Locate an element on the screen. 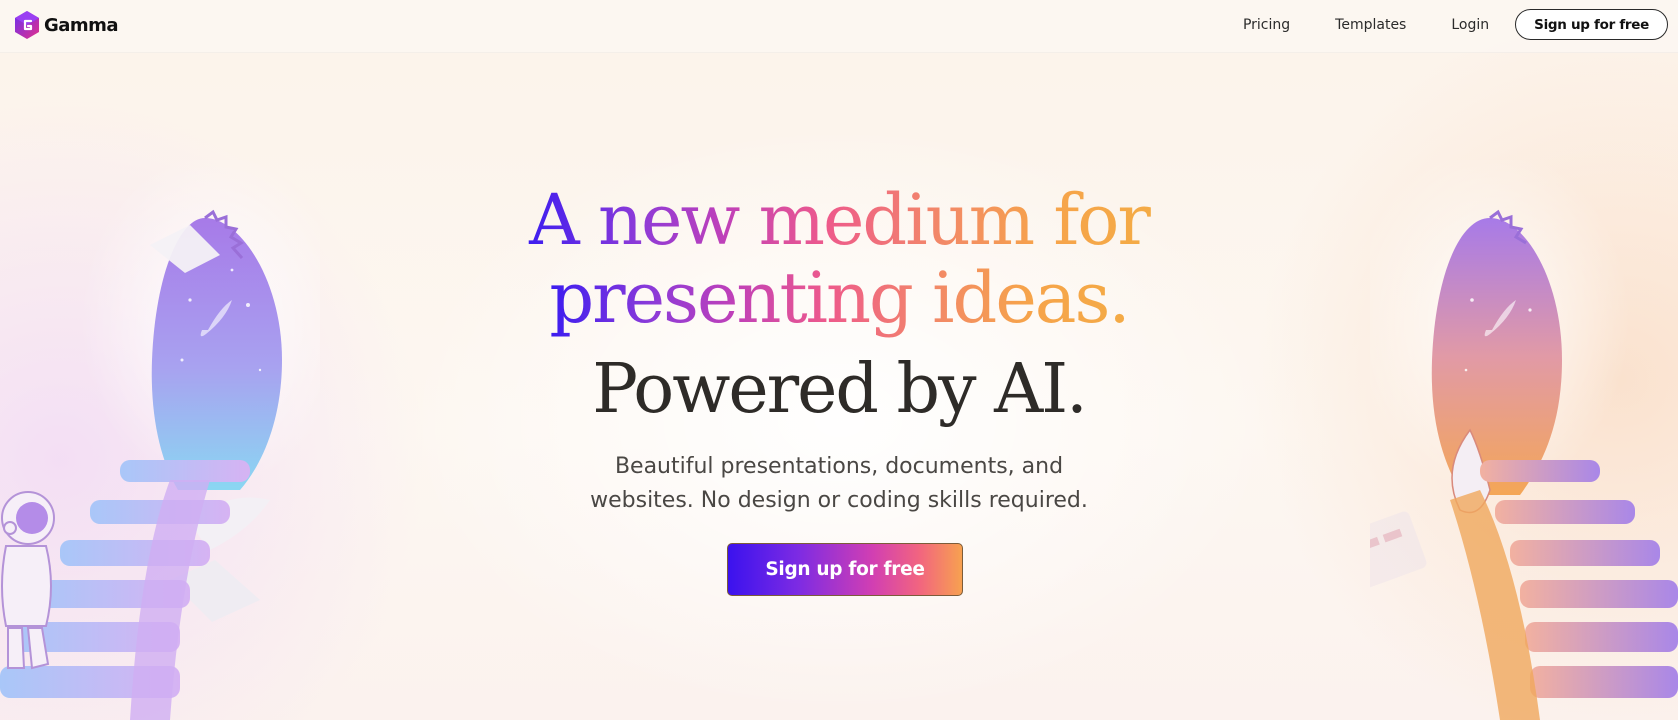  hero-headline-line-2: presenting ideas. is located at coordinates (839, 298).